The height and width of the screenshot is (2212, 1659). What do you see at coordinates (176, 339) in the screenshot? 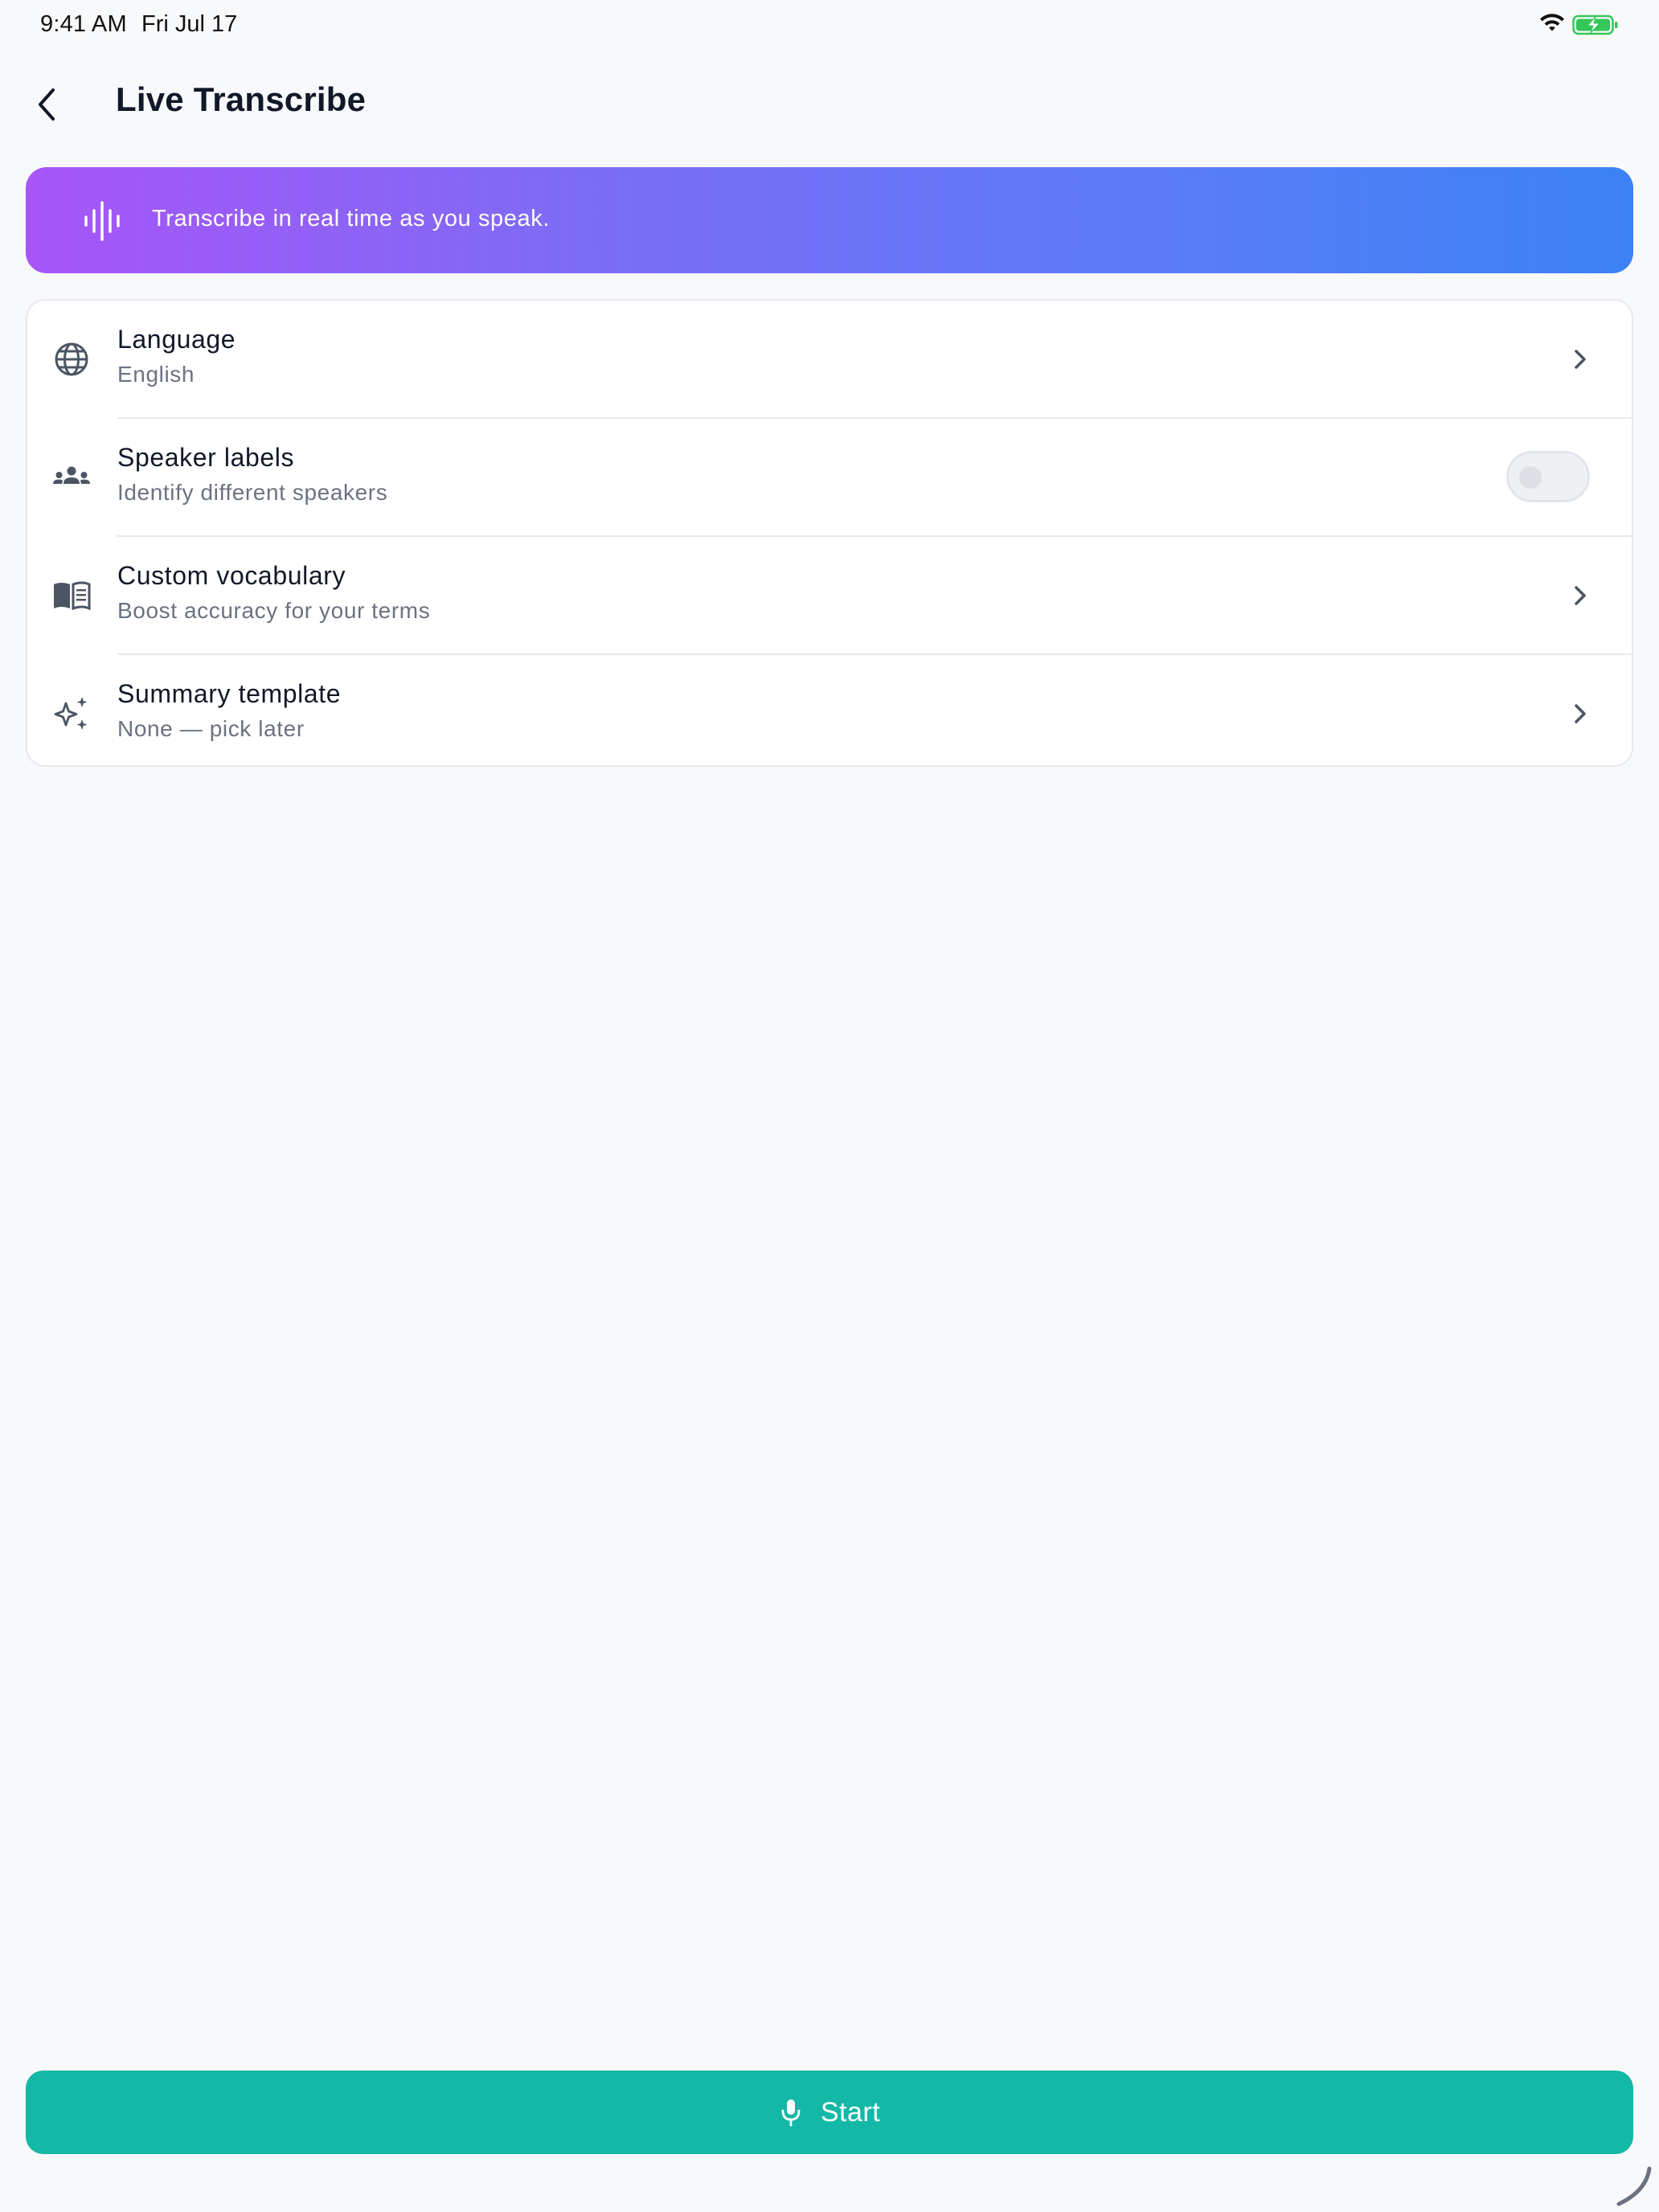
I see `setting-title: Language` at bounding box center [176, 339].